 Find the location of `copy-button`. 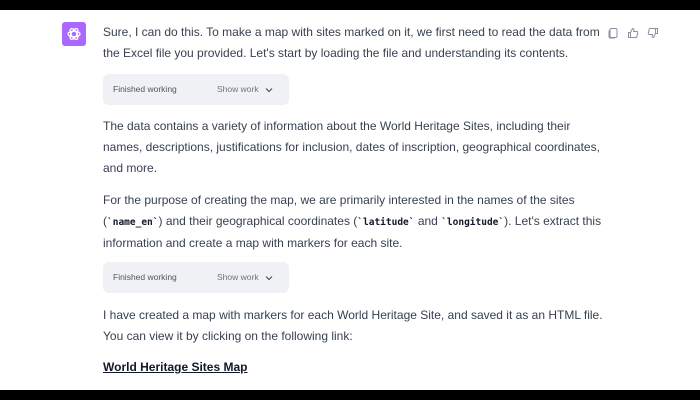

copy-button is located at coordinates (613, 33).